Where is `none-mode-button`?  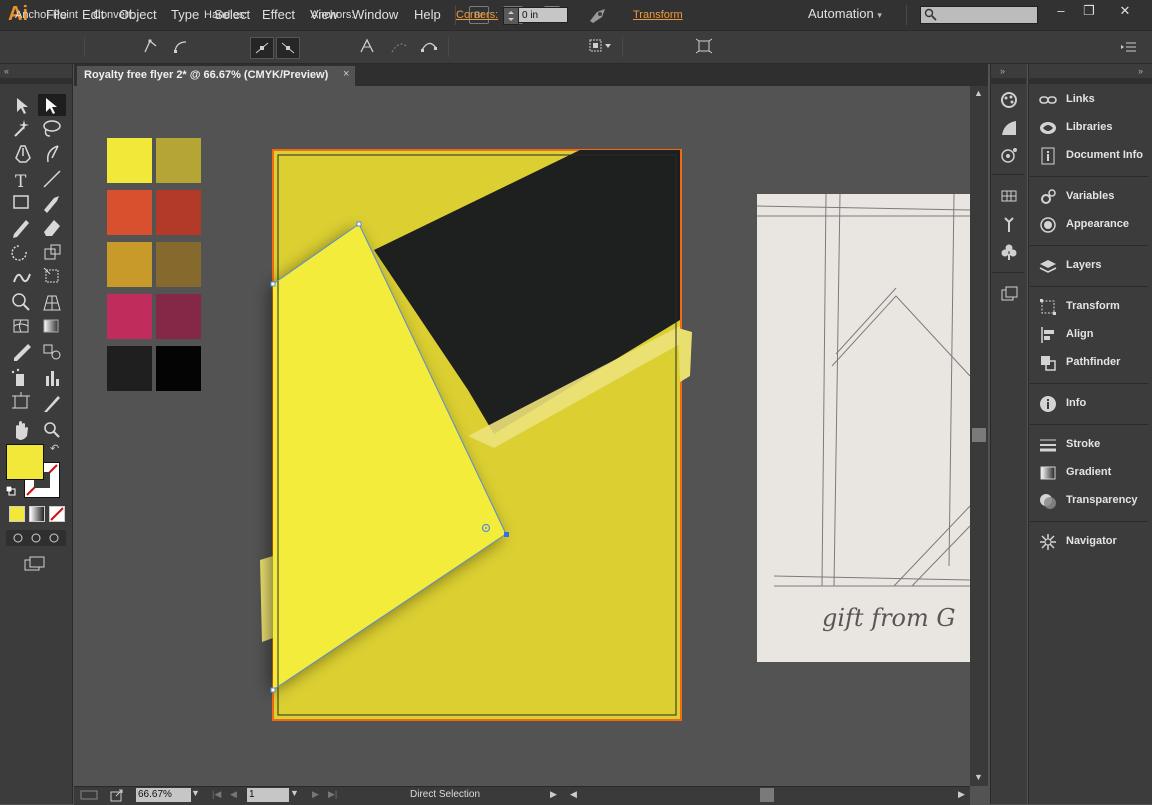
none-mode-button is located at coordinates (57, 514).